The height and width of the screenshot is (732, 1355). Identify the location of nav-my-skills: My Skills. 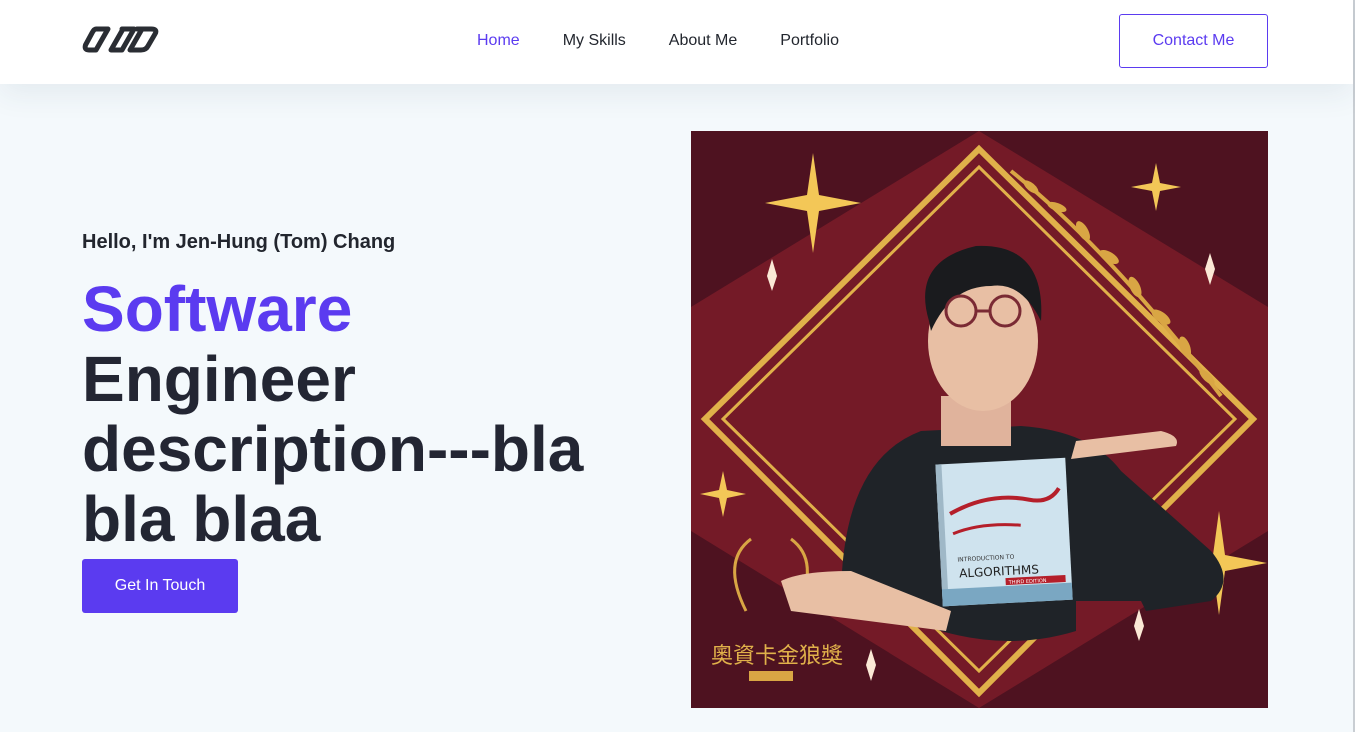
(594, 41).